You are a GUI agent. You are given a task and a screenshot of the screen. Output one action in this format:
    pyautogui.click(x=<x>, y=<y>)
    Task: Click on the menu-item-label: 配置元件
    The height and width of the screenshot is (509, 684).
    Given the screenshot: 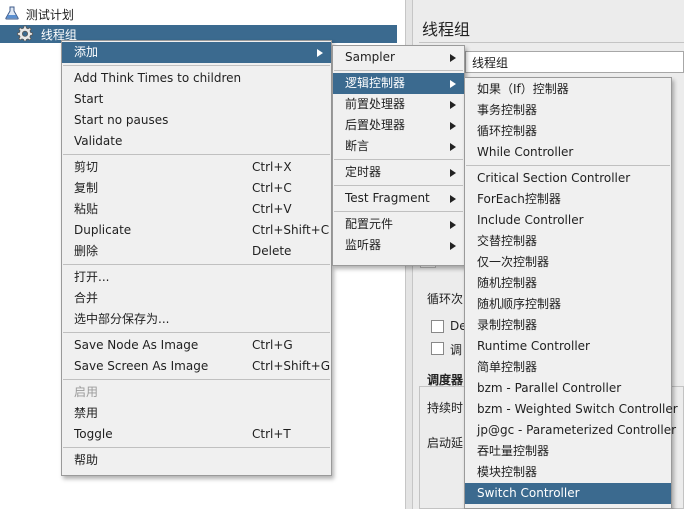 What is the action you would take?
    pyautogui.click(x=369, y=224)
    